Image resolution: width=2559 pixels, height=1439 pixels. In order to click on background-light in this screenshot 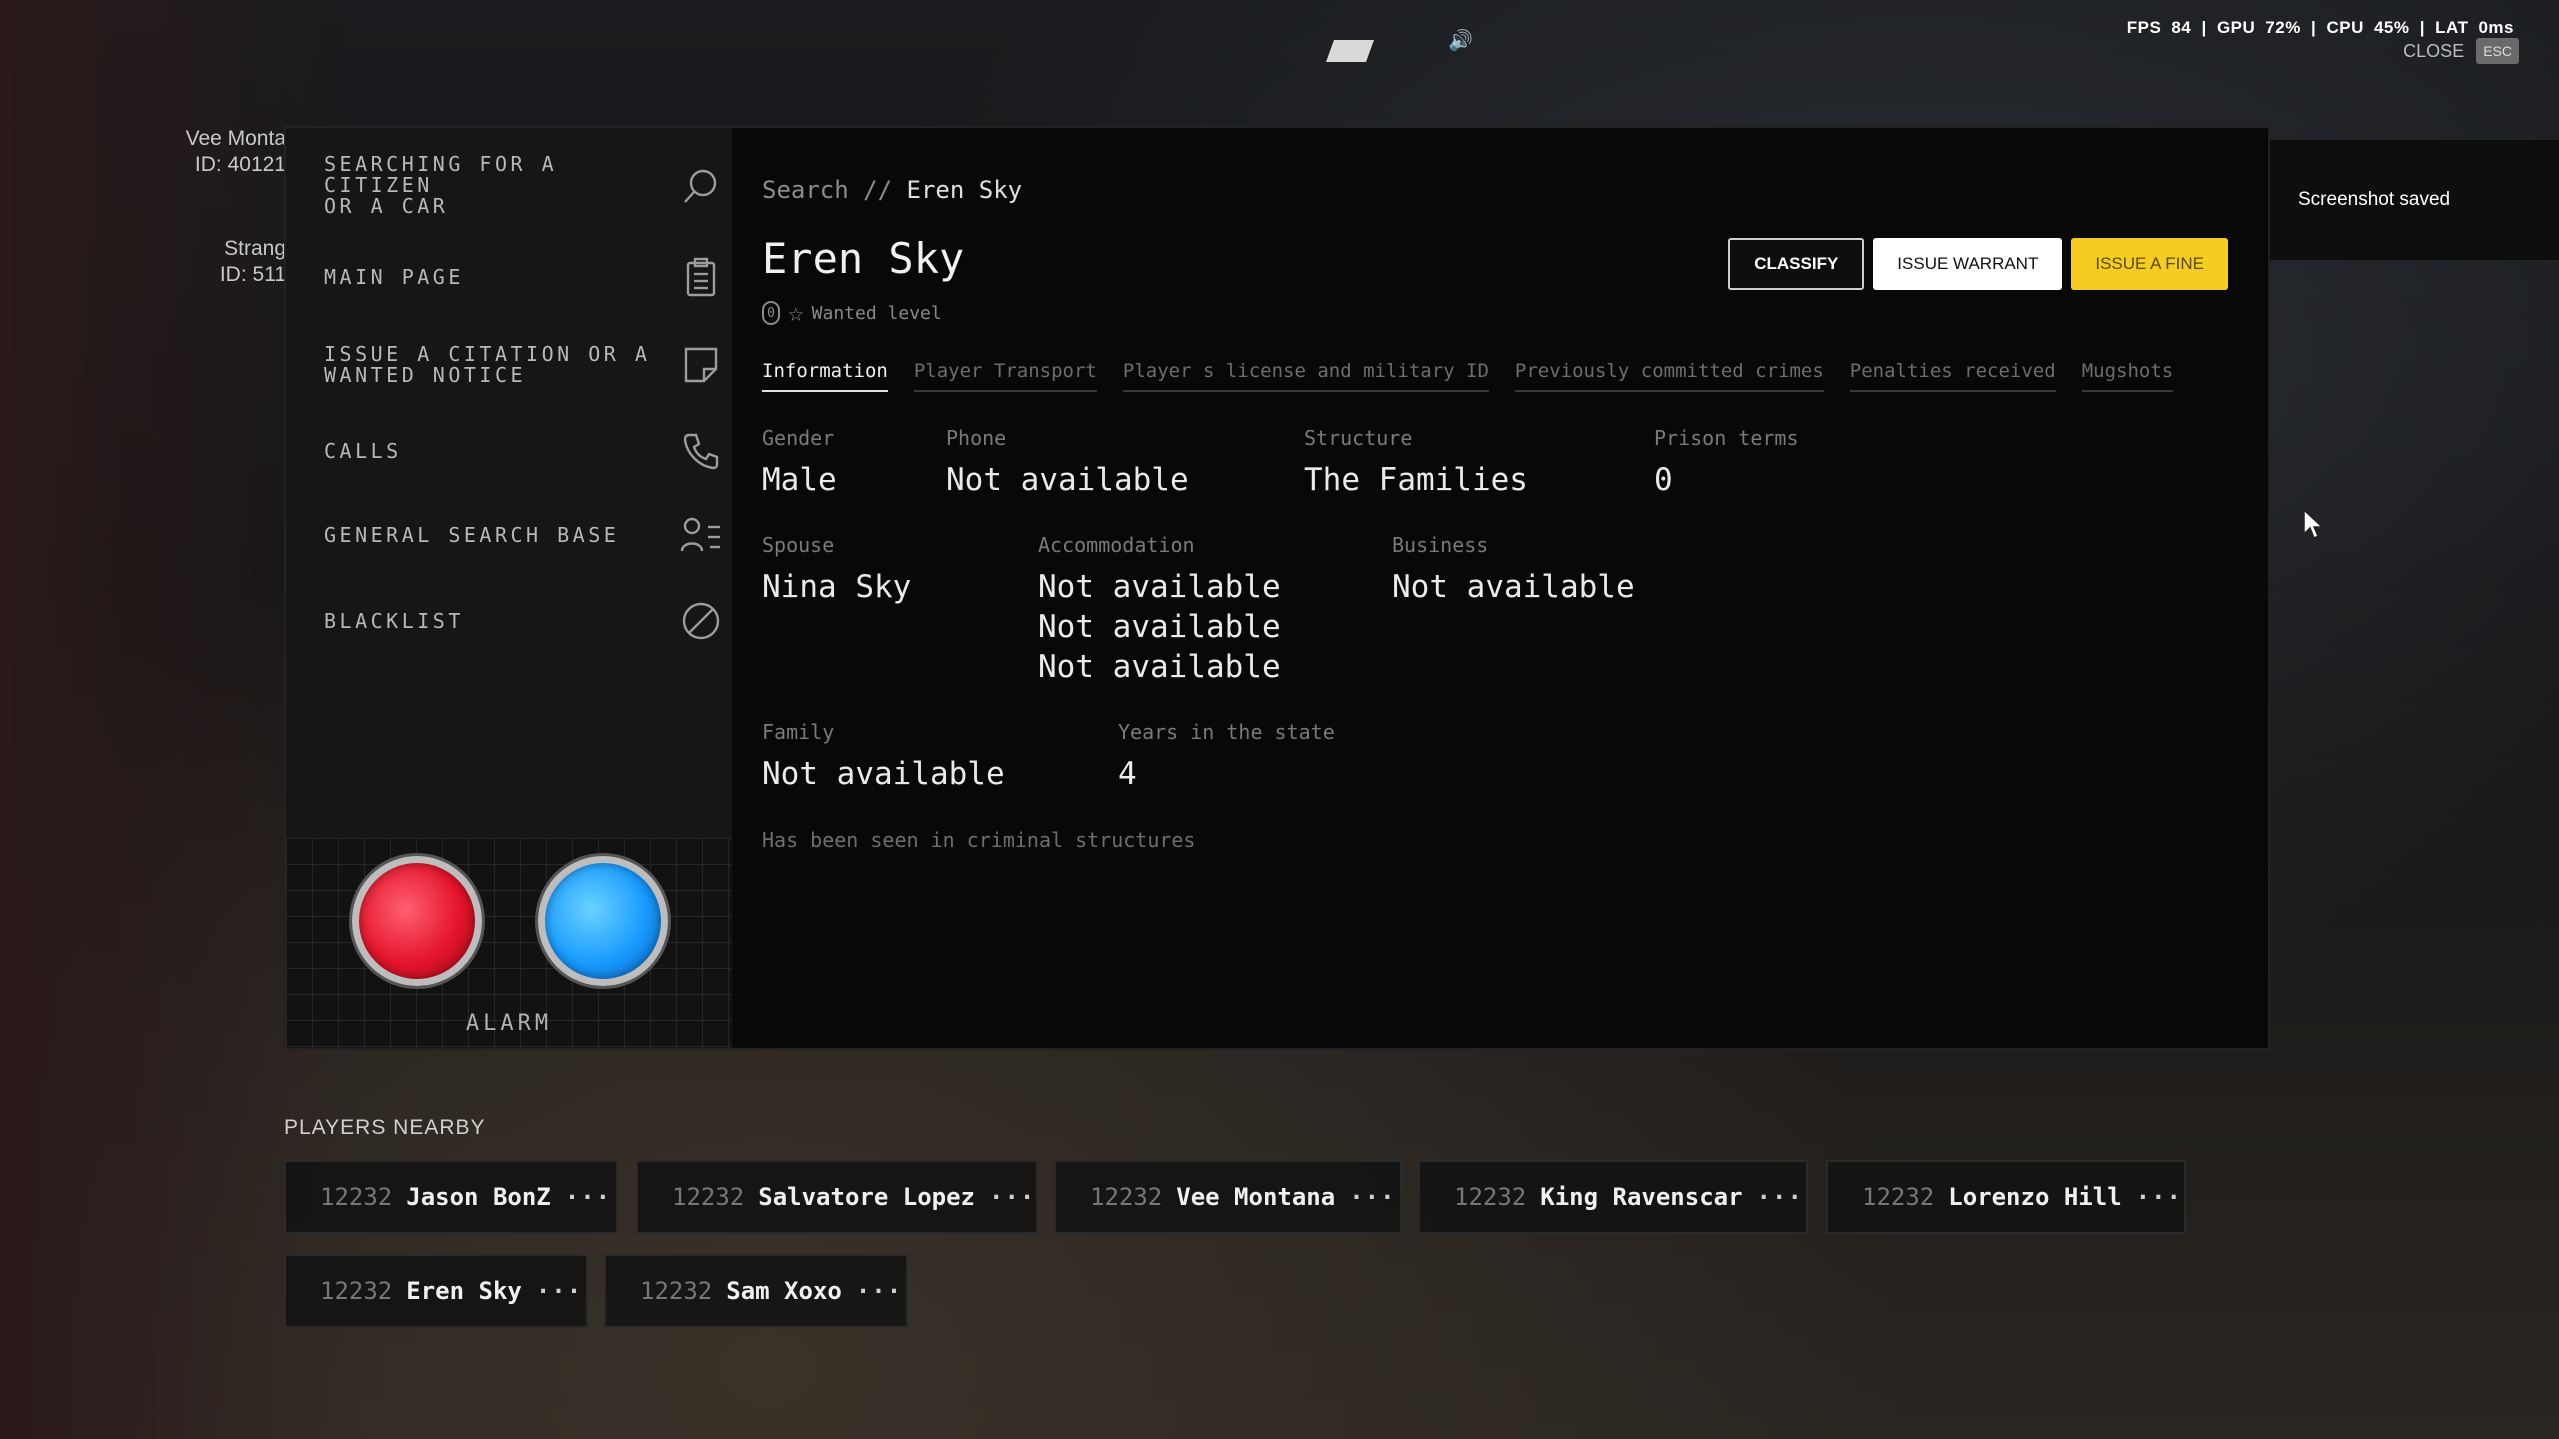, I will do `click(1350, 51)`.